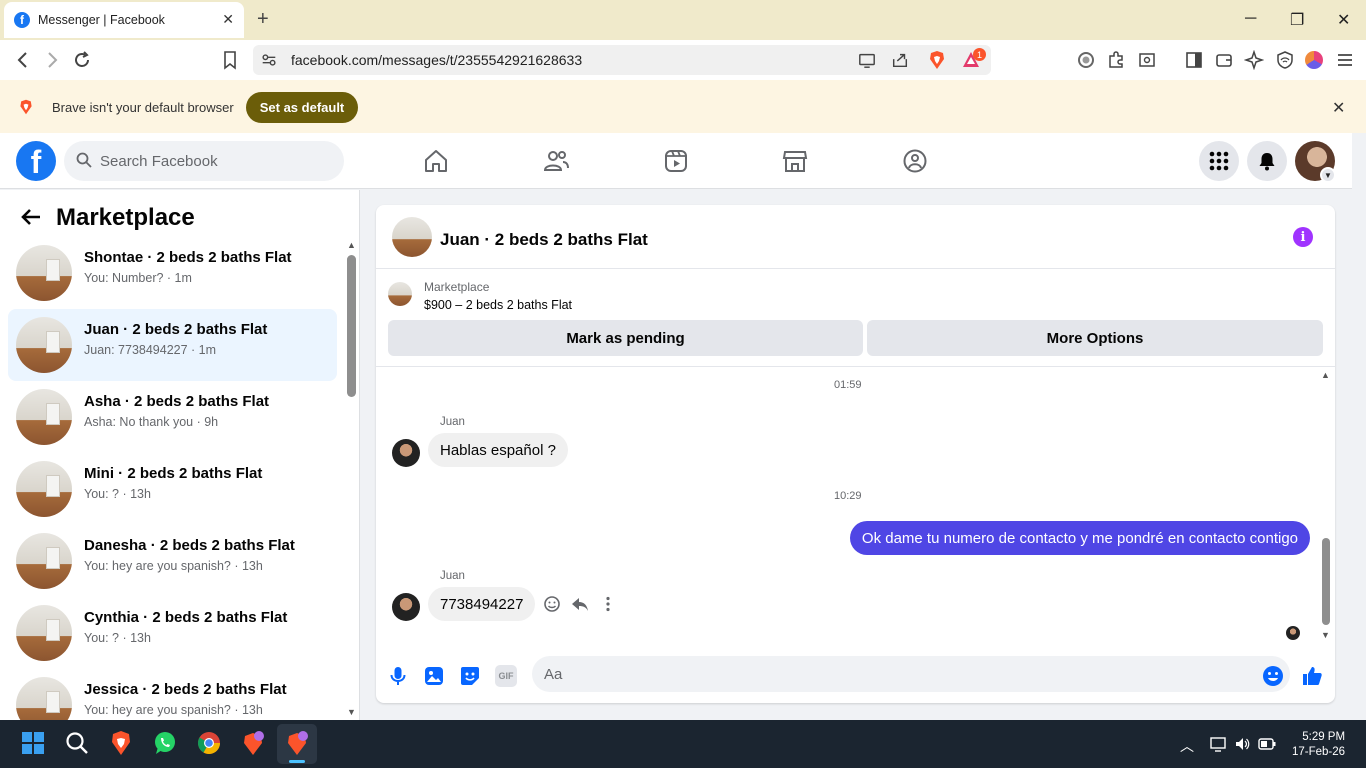 The height and width of the screenshot is (768, 1366). Describe the element at coordinates (138, 278) in the screenshot. I see `conversation-preview: You: Number? · 1m` at that location.